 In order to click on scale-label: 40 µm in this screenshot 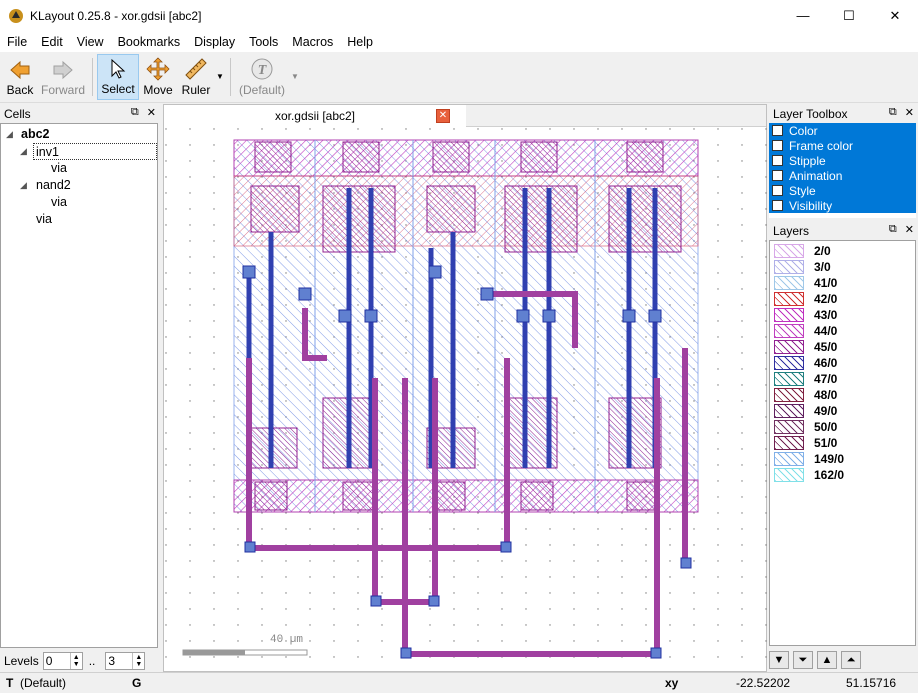, I will do `click(286, 640)`.